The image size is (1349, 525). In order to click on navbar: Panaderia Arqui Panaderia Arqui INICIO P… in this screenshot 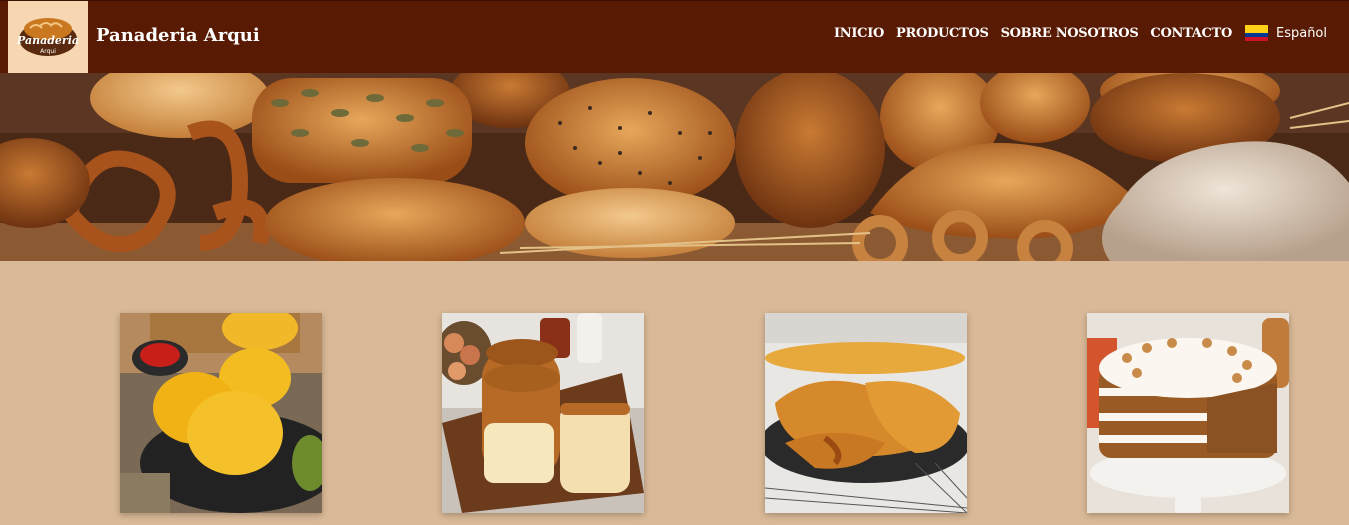, I will do `click(674, 36)`.